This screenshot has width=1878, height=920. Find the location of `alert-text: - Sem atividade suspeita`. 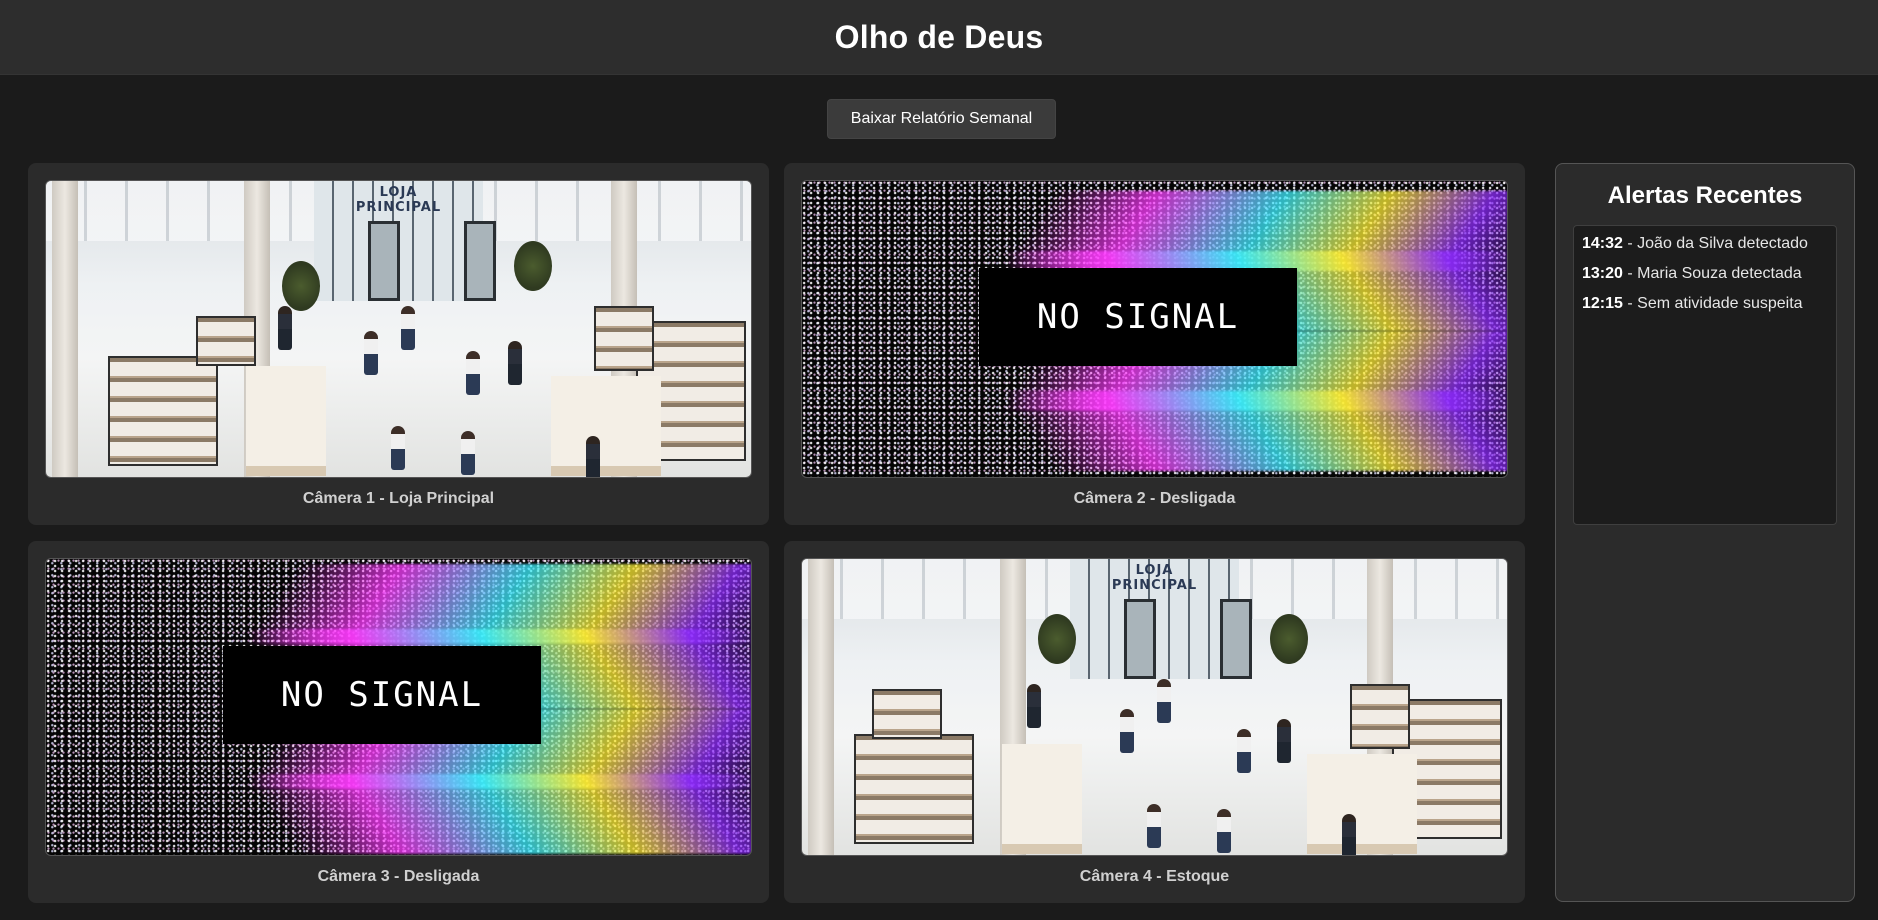

alert-text: - Sem atividade suspeita is located at coordinates (1712, 303).